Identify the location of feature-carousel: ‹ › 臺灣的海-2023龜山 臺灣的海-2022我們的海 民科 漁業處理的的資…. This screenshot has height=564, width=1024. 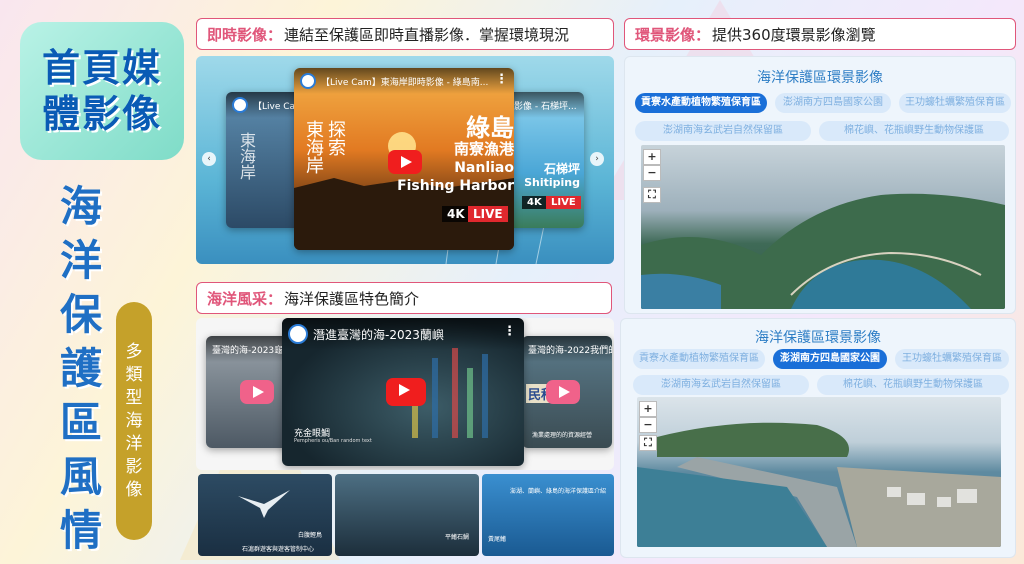
(405, 394).